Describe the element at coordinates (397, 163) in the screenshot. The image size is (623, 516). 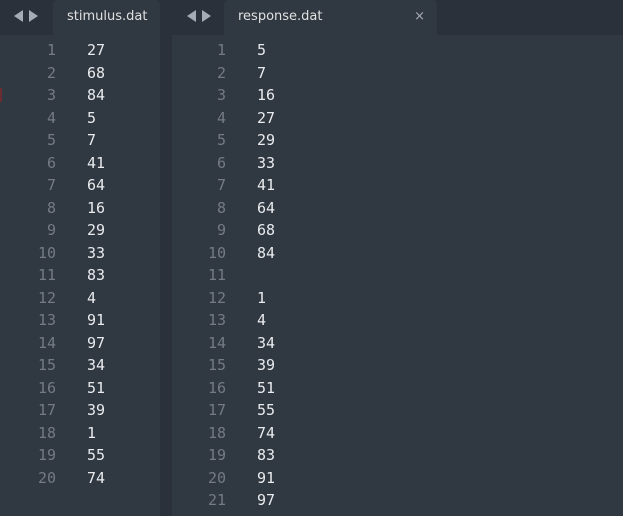
I see `code-line: 6 33` at that location.